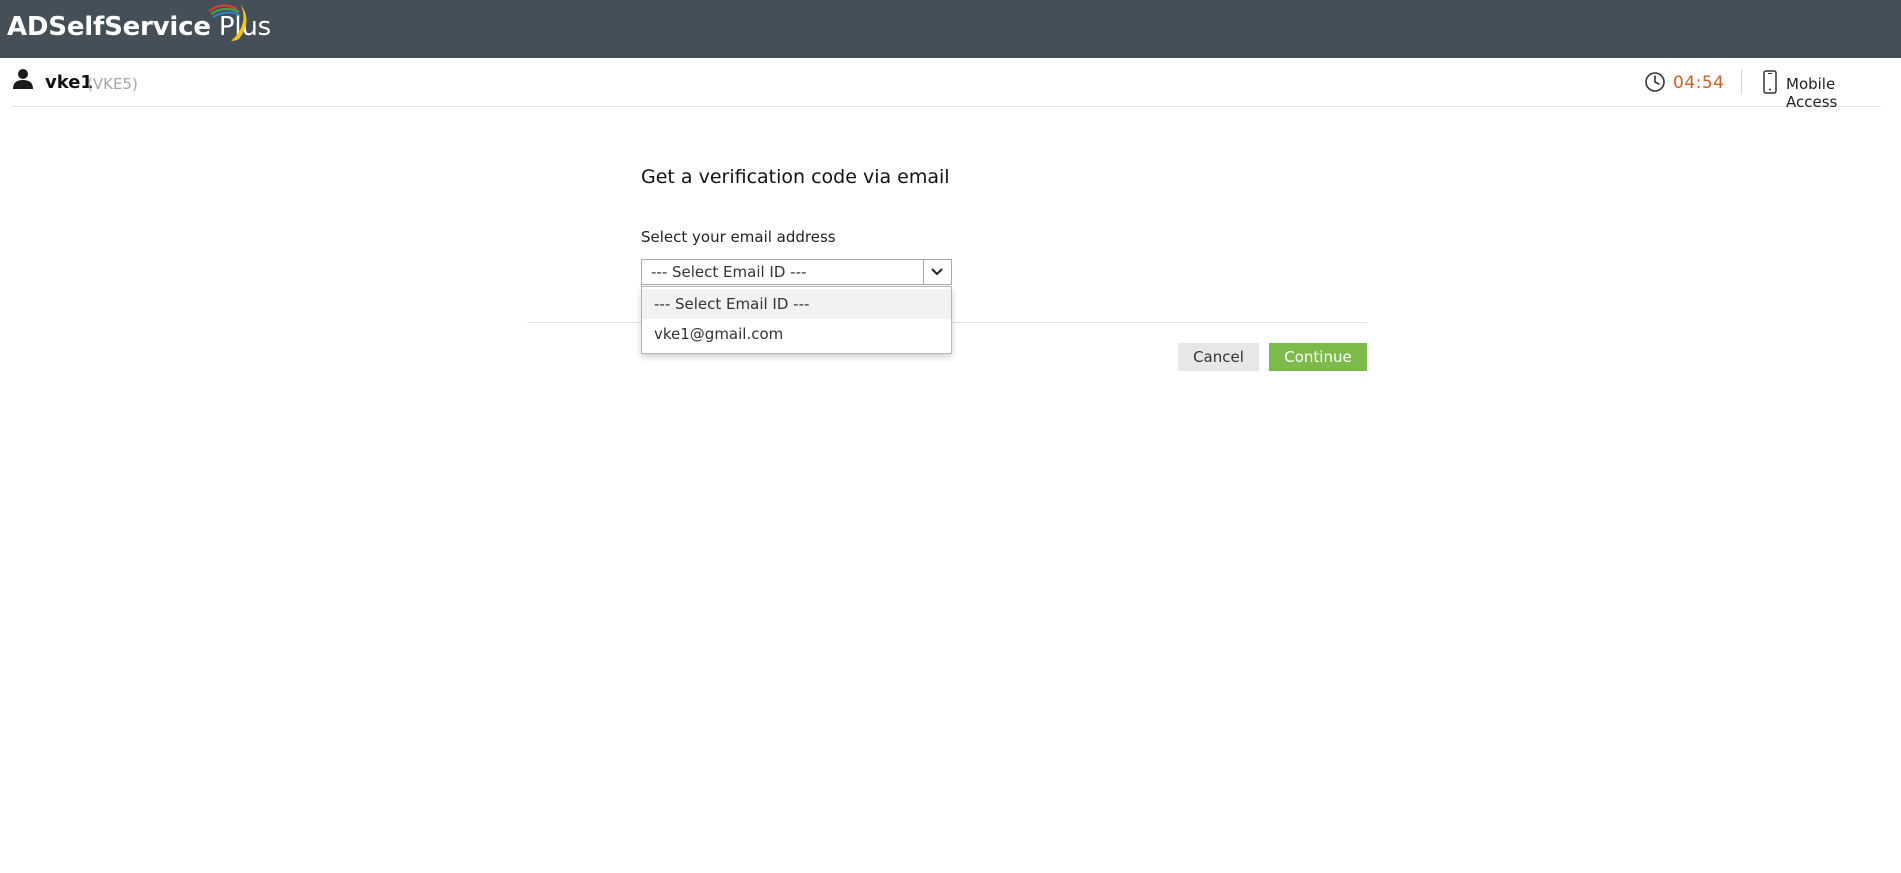 This screenshot has height=873, width=1901. What do you see at coordinates (69, 82) in the screenshot?
I see `username: vke1` at bounding box center [69, 82].